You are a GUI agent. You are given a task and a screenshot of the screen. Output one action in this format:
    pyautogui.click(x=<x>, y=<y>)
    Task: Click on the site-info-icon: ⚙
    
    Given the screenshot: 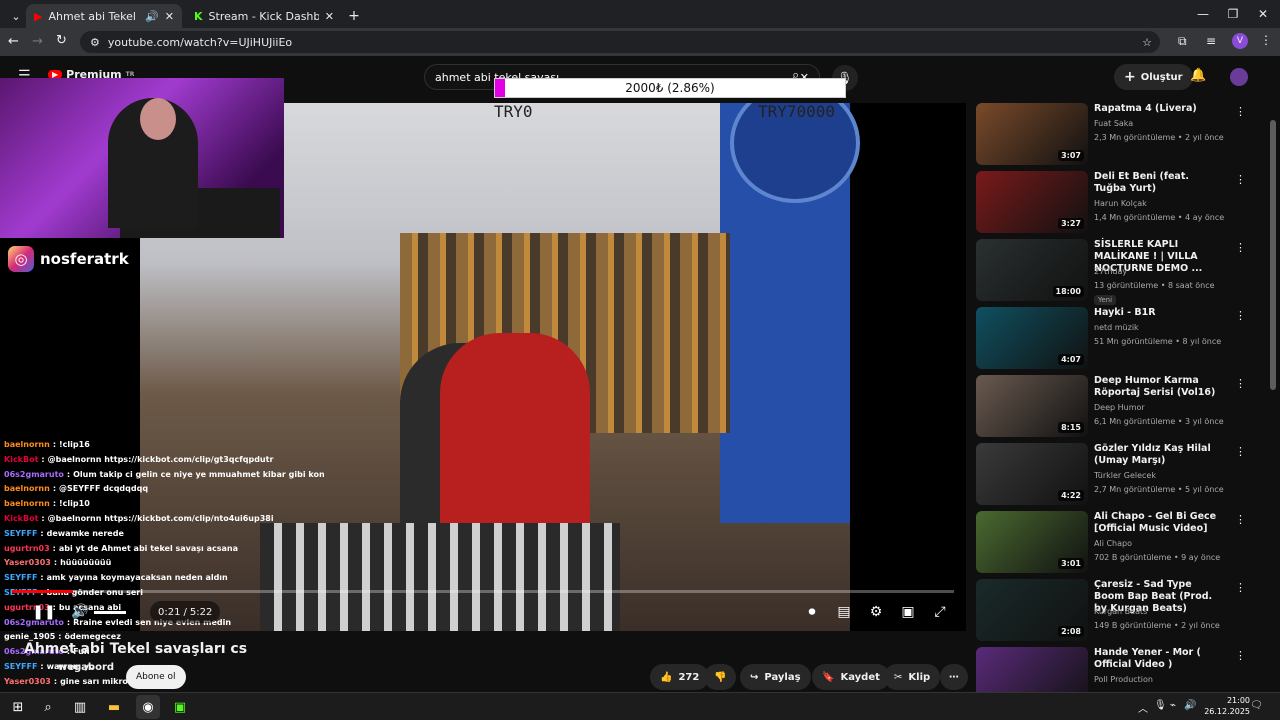 What is the action you would take?
    pyautogui.click(x=95, y=42)
    